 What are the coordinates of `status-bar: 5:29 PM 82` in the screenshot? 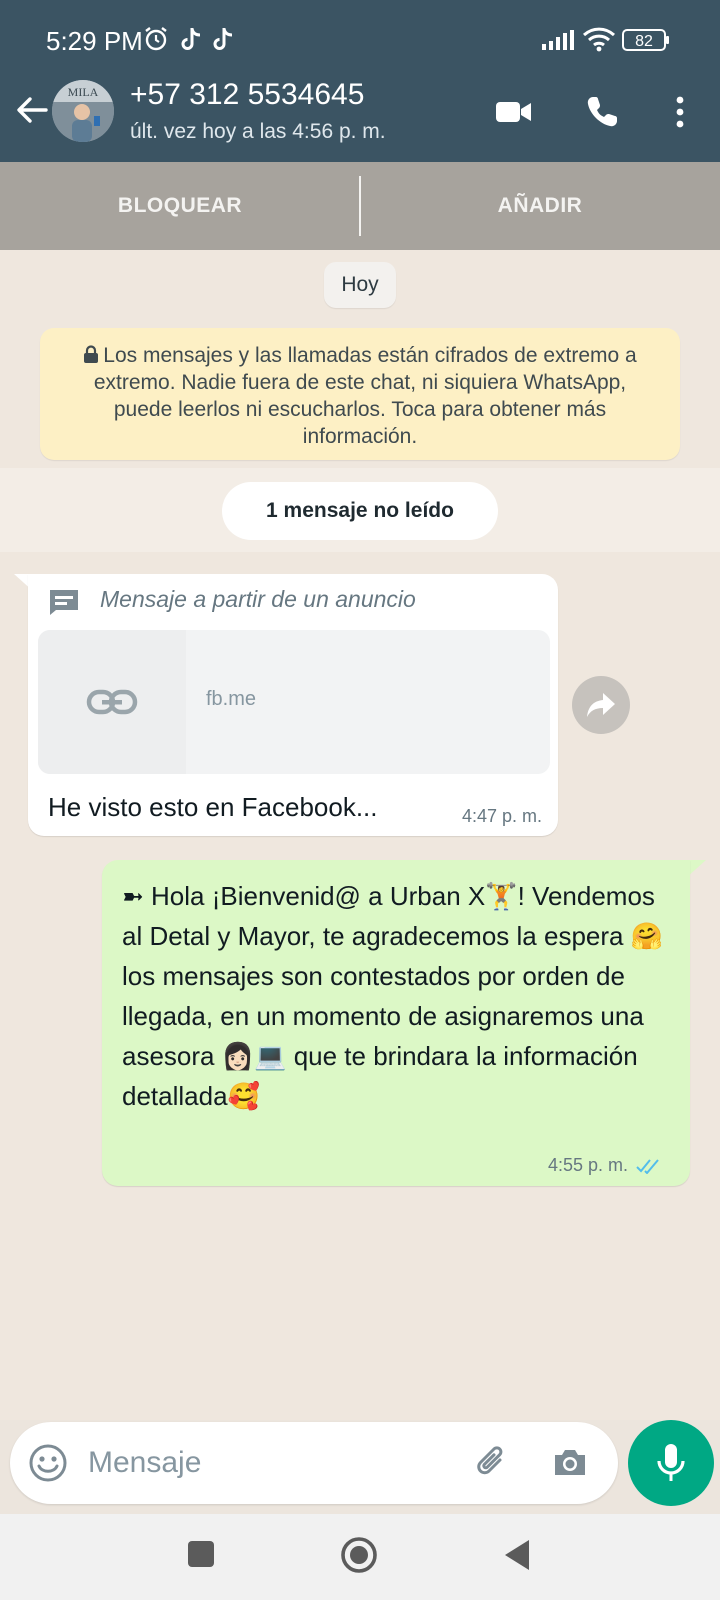 It's located at (360, 40).